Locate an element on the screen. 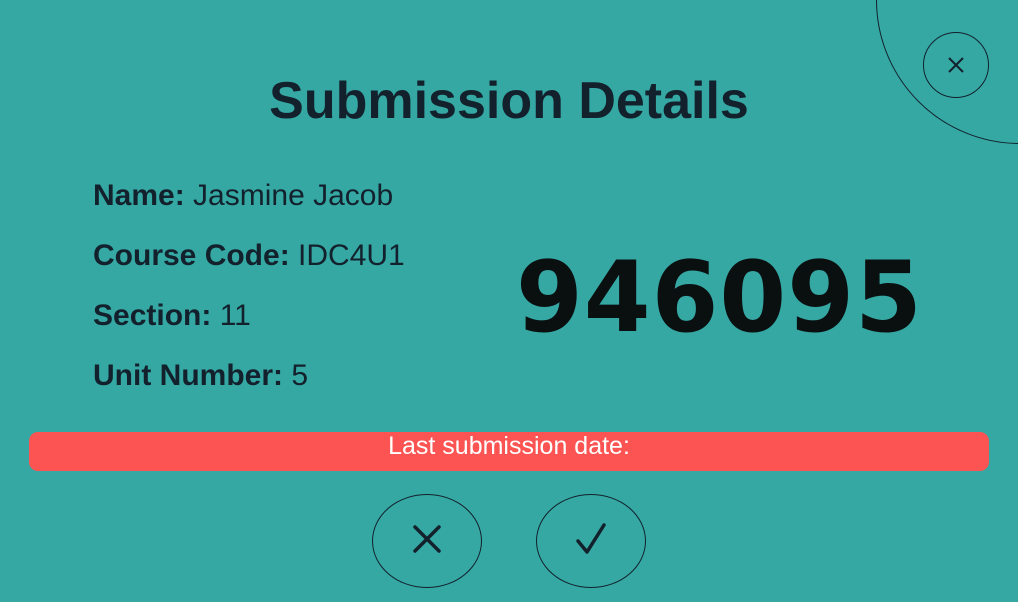 This screenshot has height=602, width=1018. last-submission-text: Last submission date: is located at coordinates (509, 446).